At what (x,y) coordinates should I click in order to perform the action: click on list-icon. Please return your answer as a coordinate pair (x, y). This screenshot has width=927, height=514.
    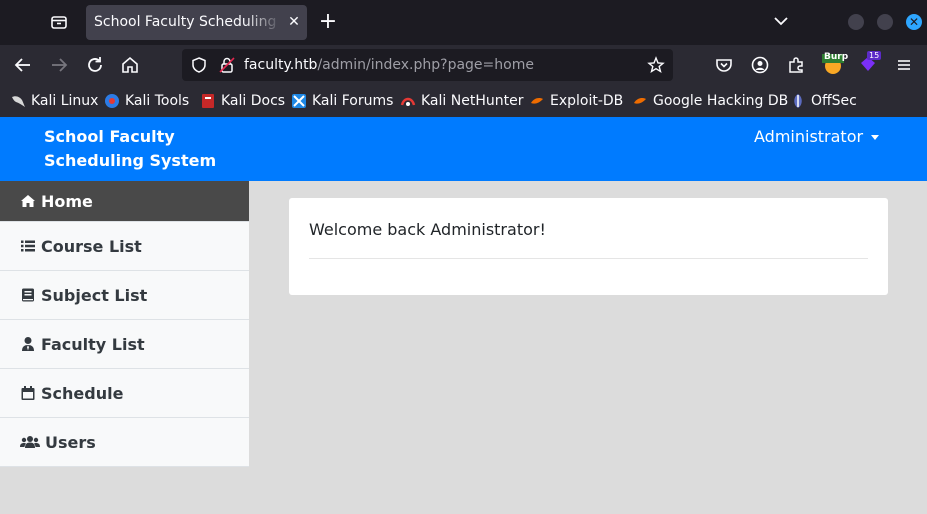
    Looking at the image, I should click on (28, 246).